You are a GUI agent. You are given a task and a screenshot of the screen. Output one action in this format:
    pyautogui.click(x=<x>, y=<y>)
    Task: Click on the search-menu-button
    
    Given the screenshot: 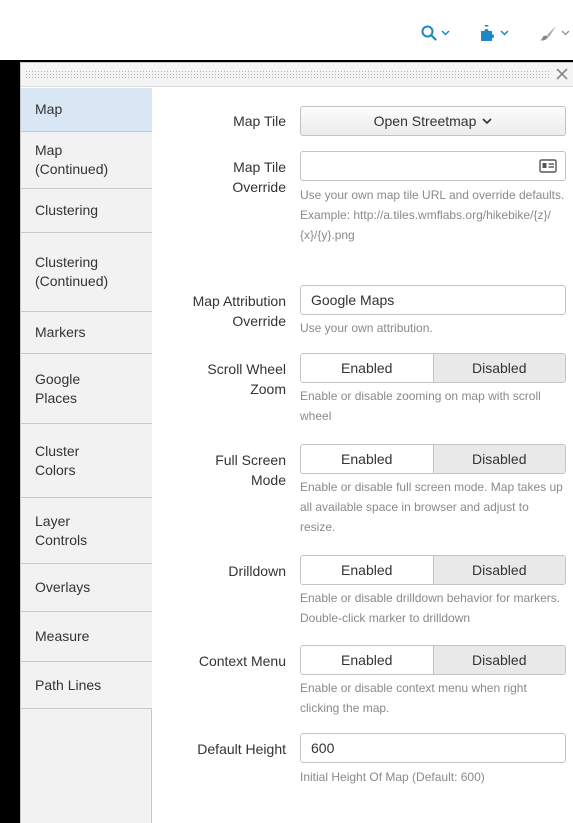 What is the action you would take?
    pyautogui.click(x=435, y=33)
    